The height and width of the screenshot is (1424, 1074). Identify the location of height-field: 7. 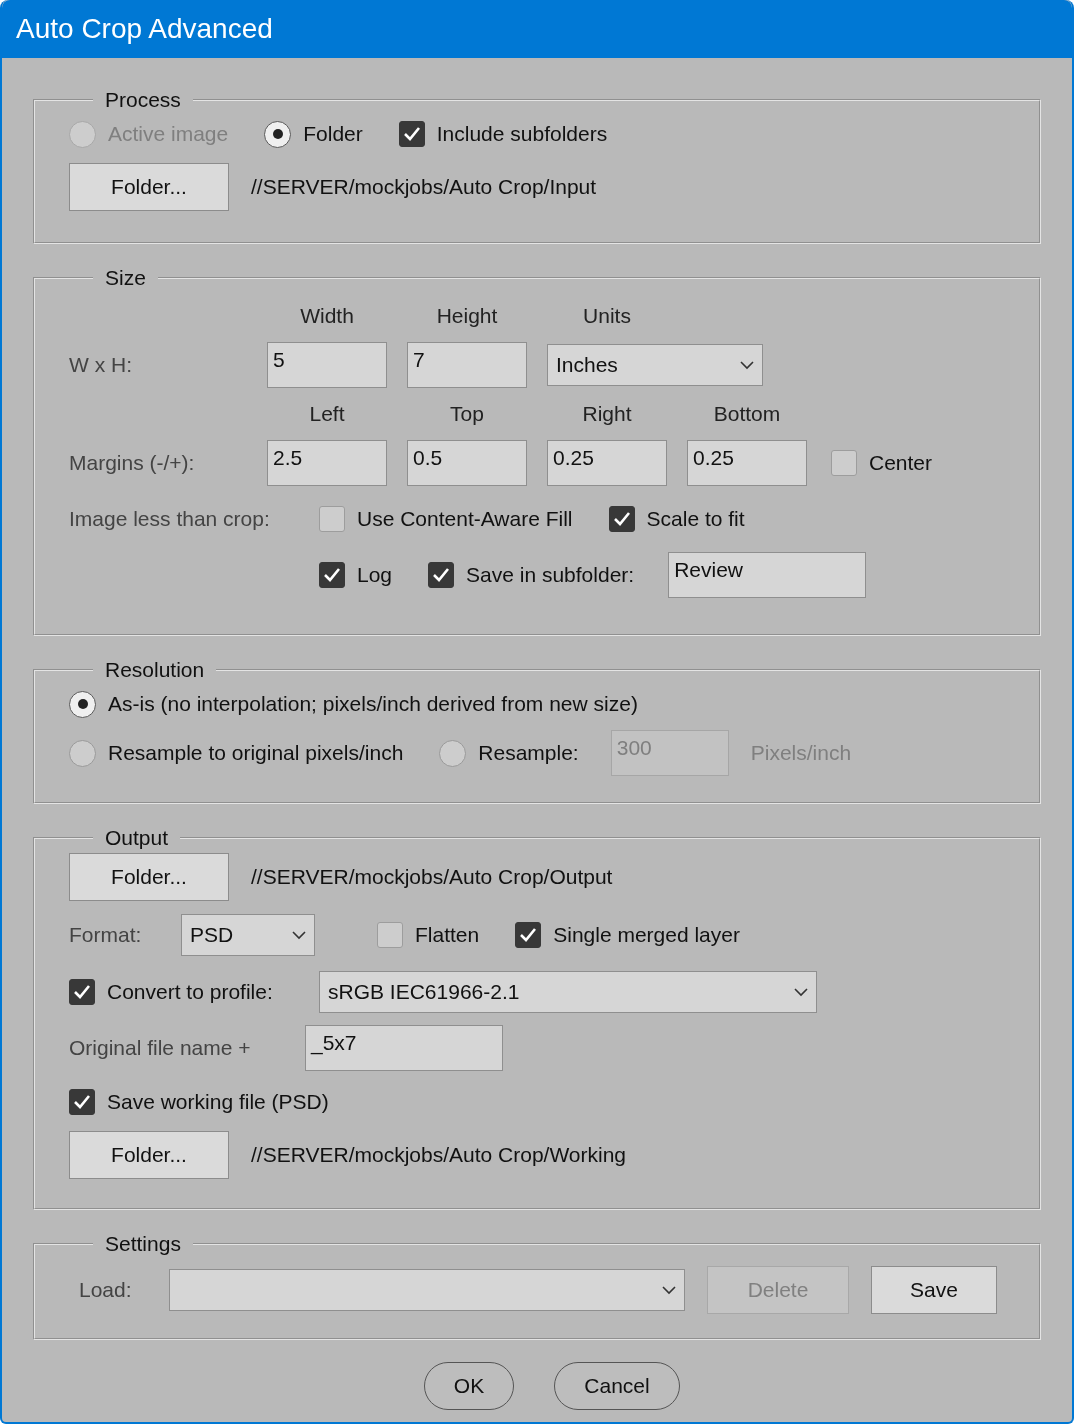
(467, 365).